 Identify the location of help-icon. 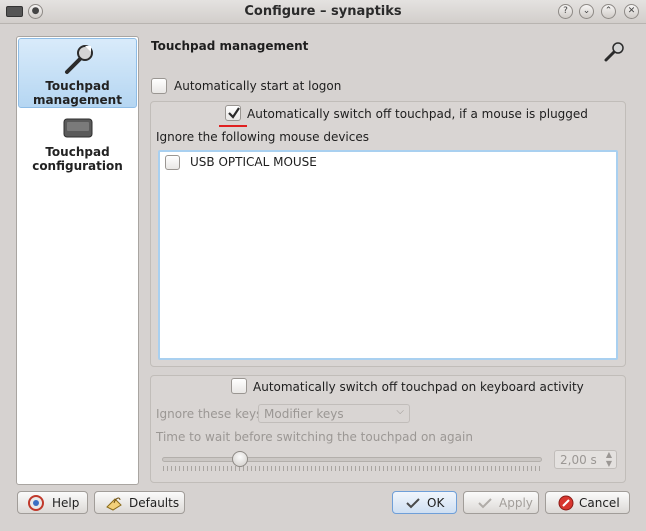
(36, 503).